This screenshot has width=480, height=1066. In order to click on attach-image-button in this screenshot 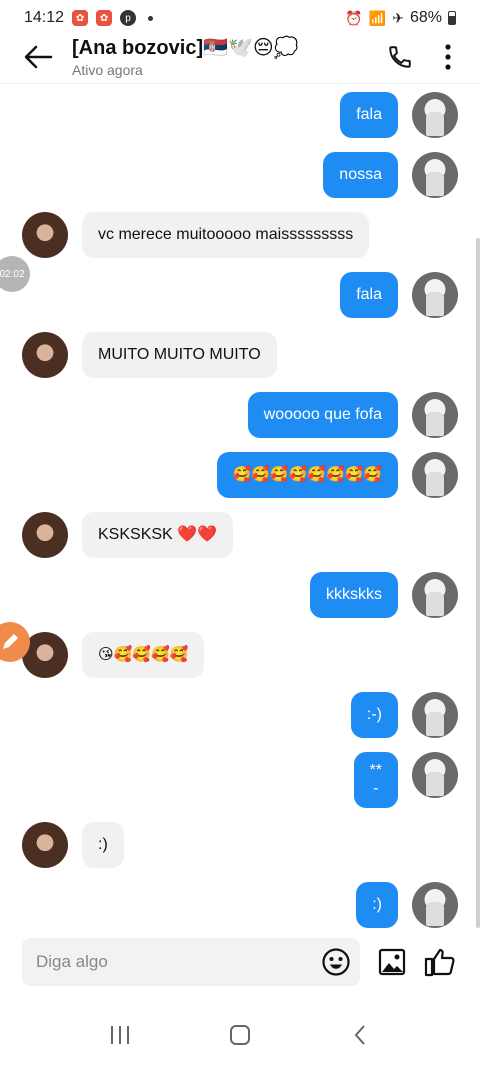, I will do `click(392, 962)`.